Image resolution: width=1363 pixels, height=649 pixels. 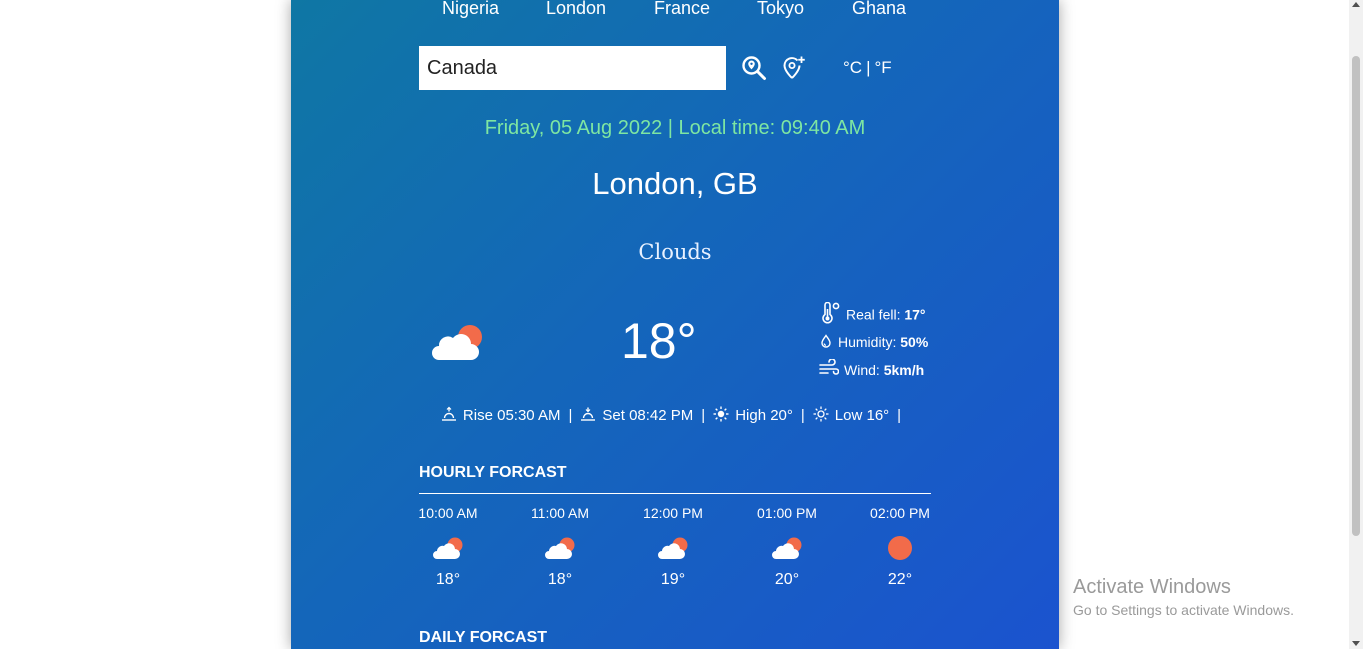 I want to click on hourly-forecast-title: HOURLY FORCAST, so click(x=493, y=472).